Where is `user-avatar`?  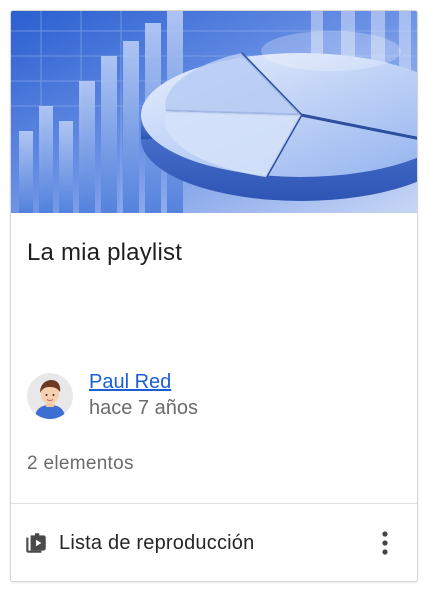 user-avatar is located at coordinates (50, 396).